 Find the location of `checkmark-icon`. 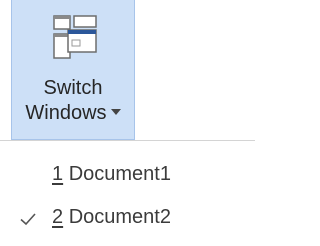

checkmark-icon is located at coordinates (28, 219).